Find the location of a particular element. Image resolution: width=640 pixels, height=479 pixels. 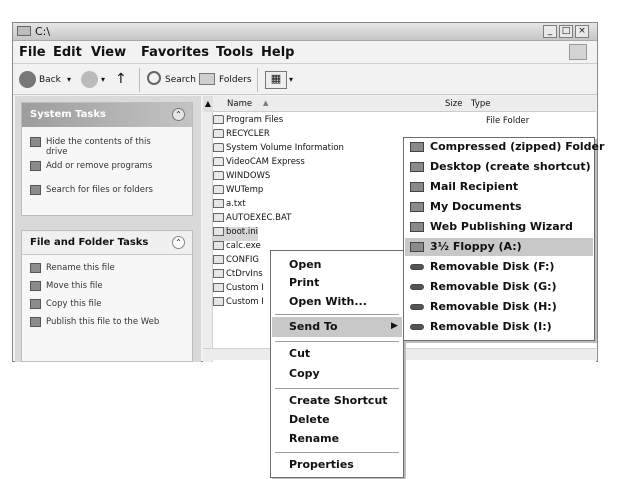

column-type: Type is located at coordinates (481, 104).